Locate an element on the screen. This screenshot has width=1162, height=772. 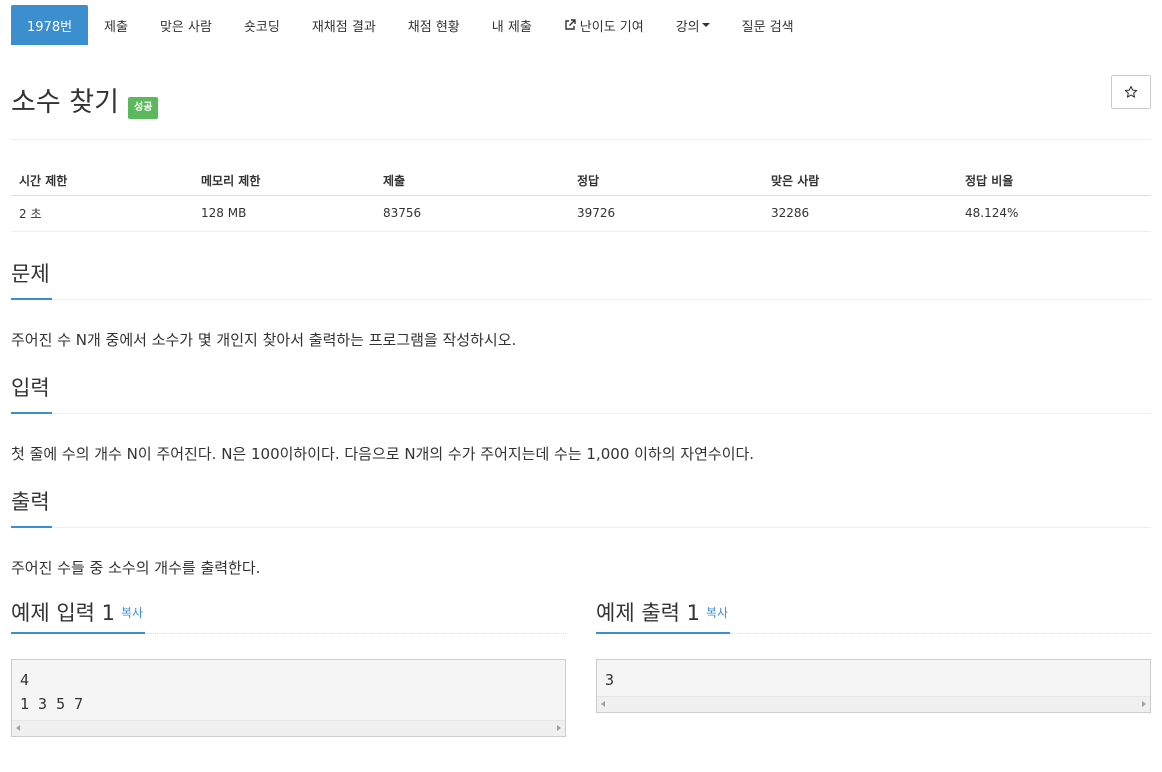
sample-input-content: 4 1 3 5 7 is located at coordinates (52, 691).